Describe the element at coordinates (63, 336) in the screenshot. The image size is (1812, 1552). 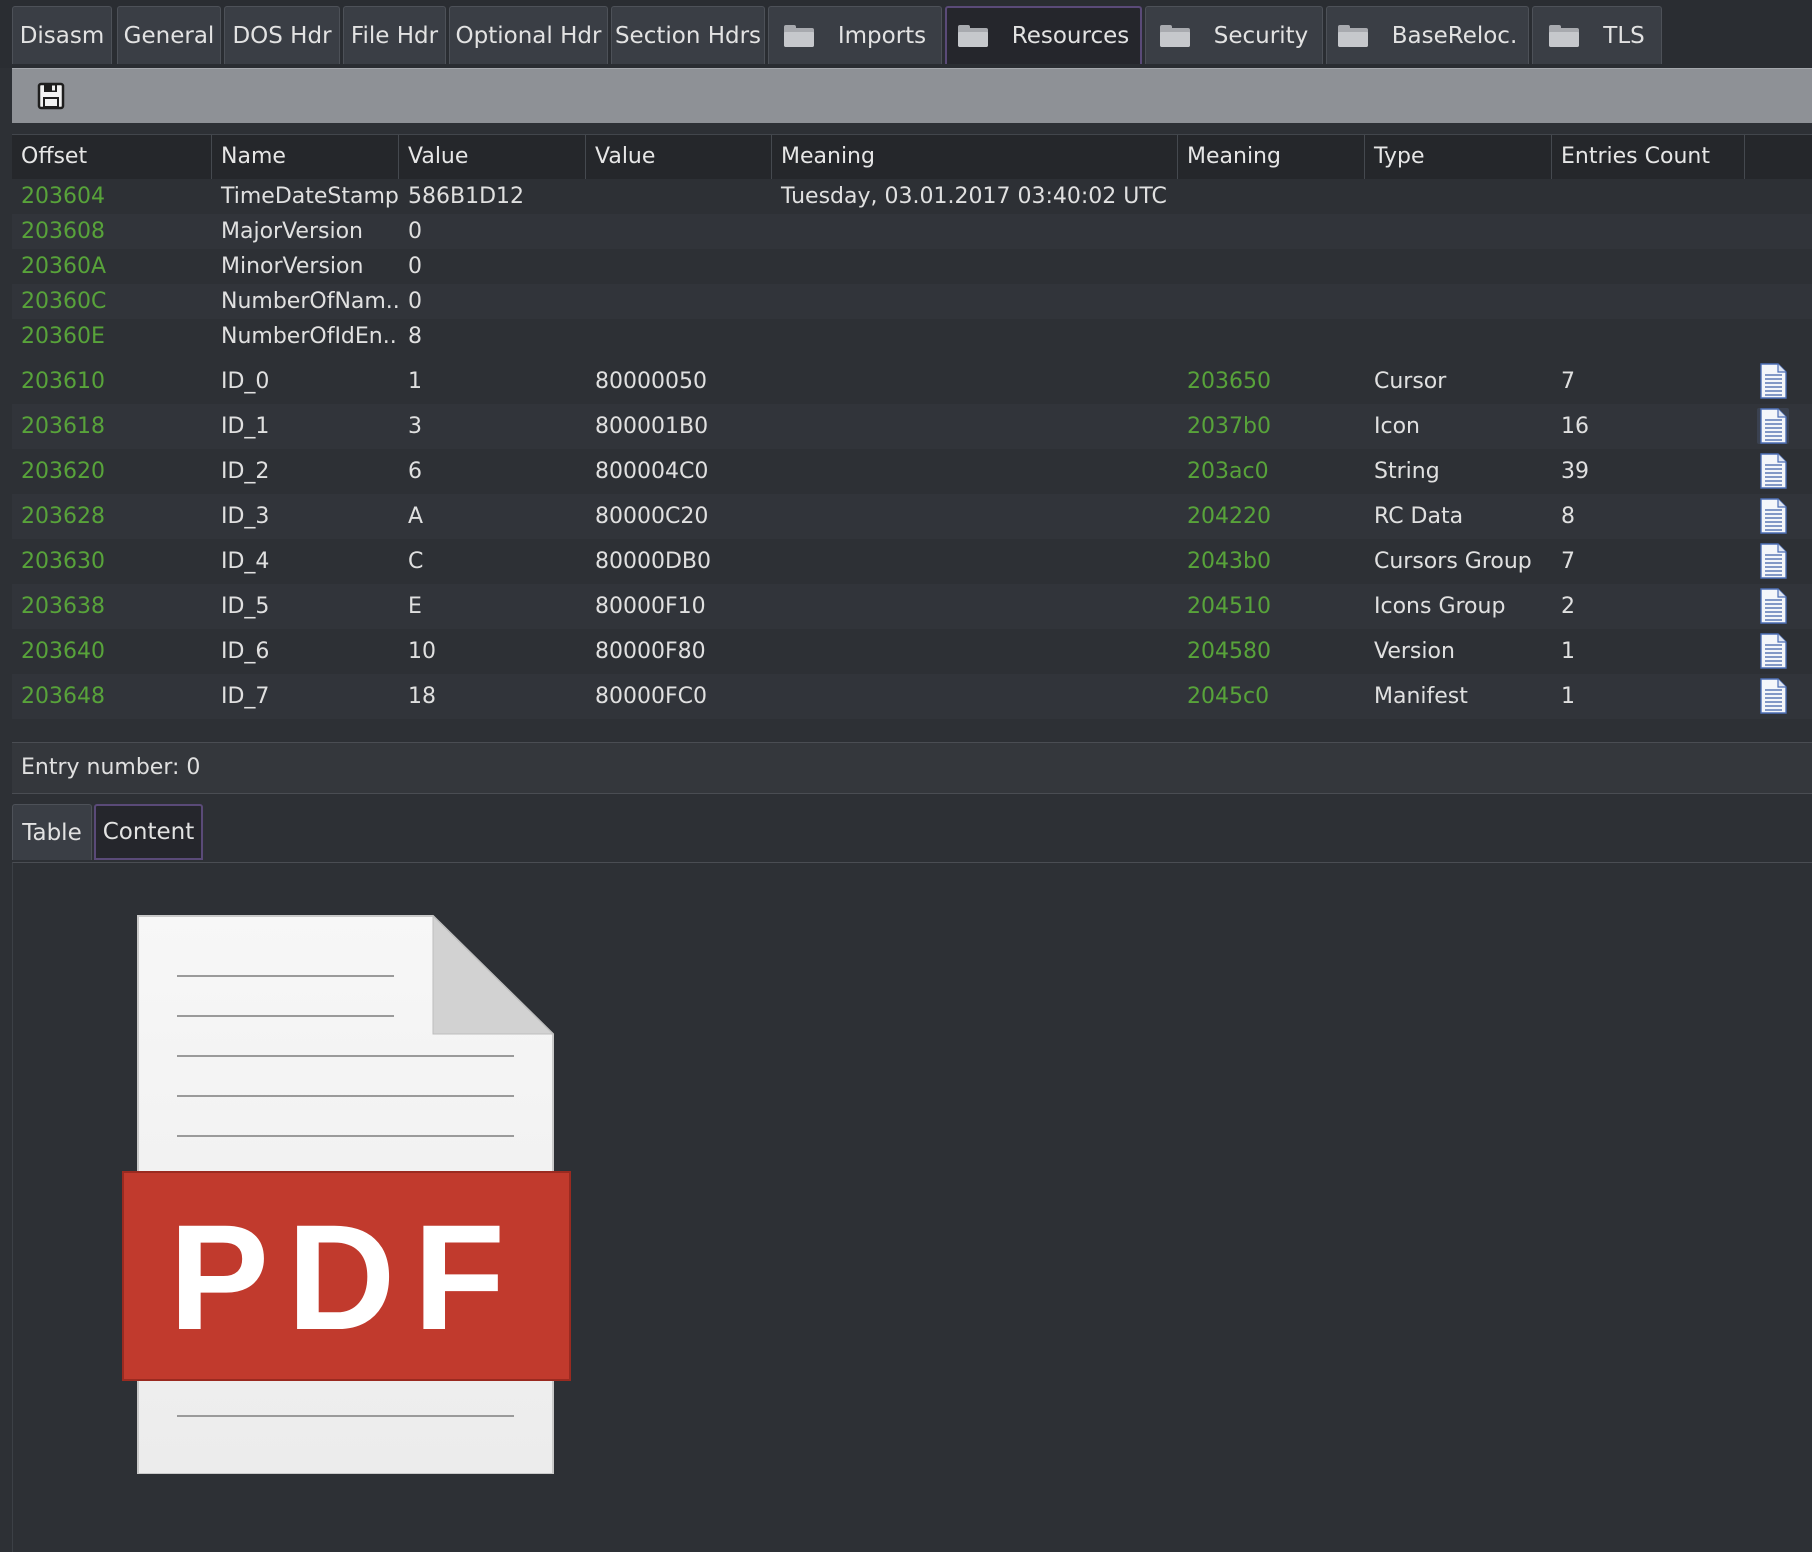
I see `offset-cell: 20360E` at that location.